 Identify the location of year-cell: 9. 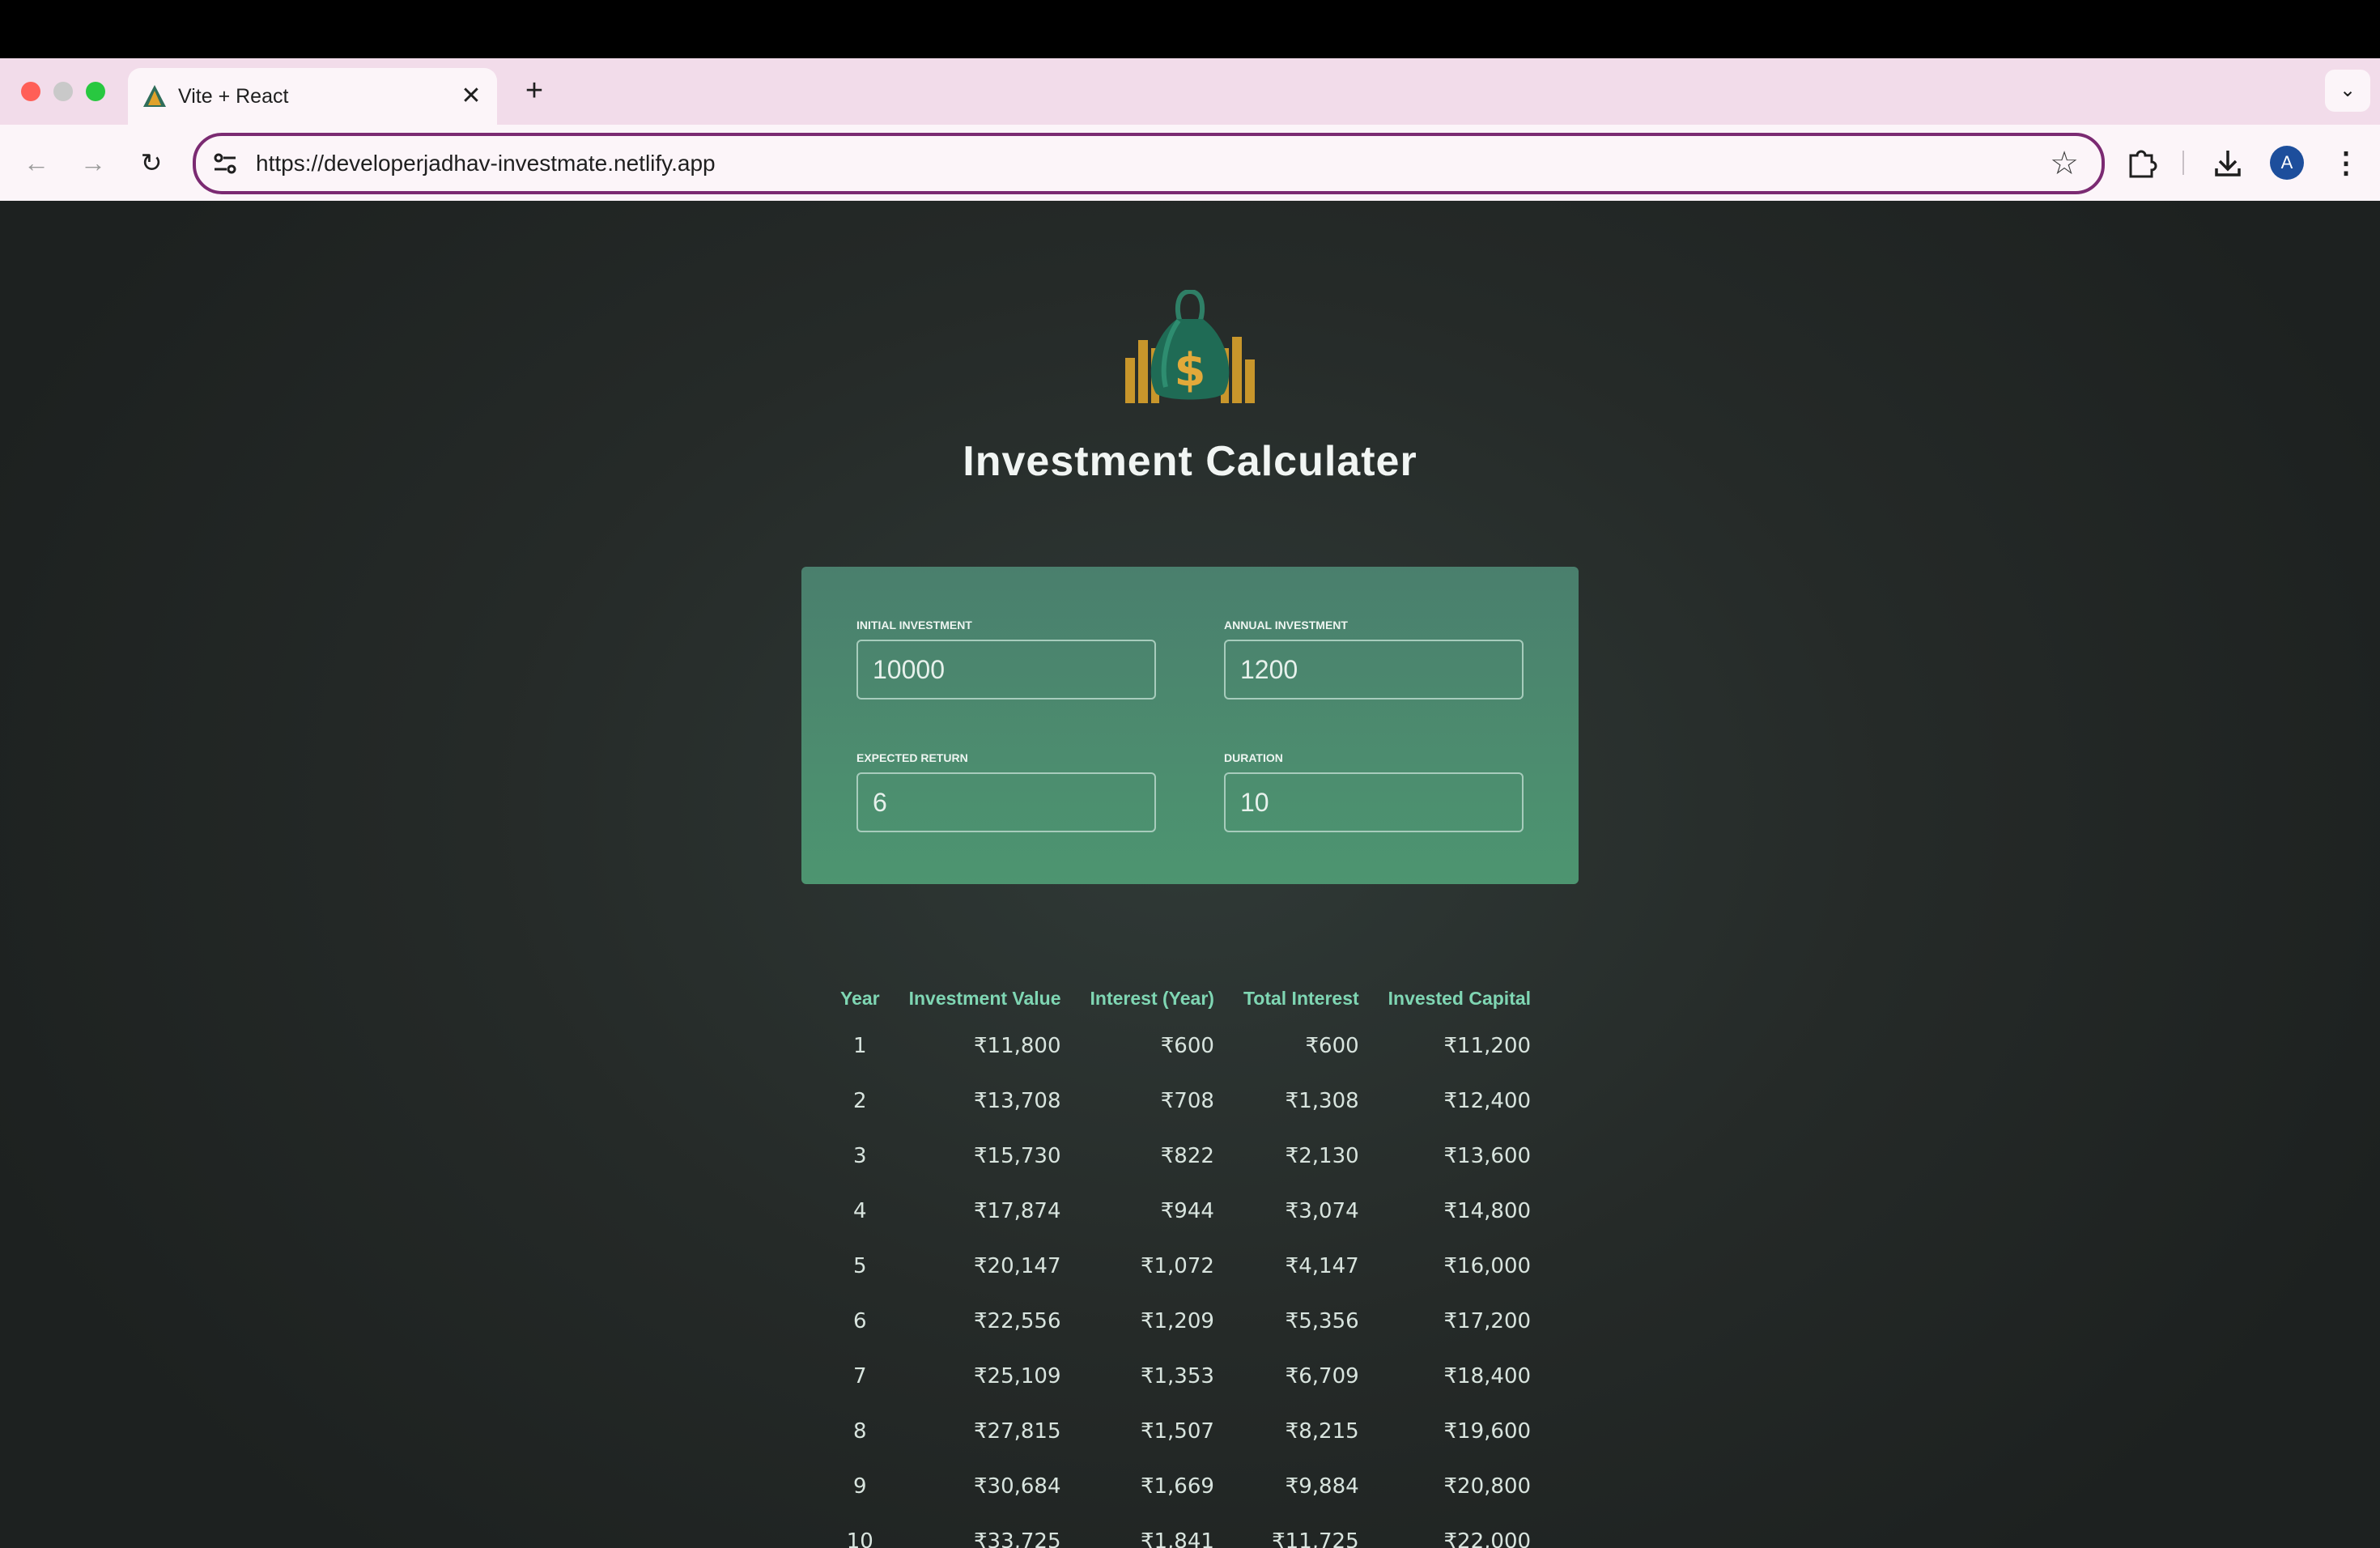
(860, 1486).